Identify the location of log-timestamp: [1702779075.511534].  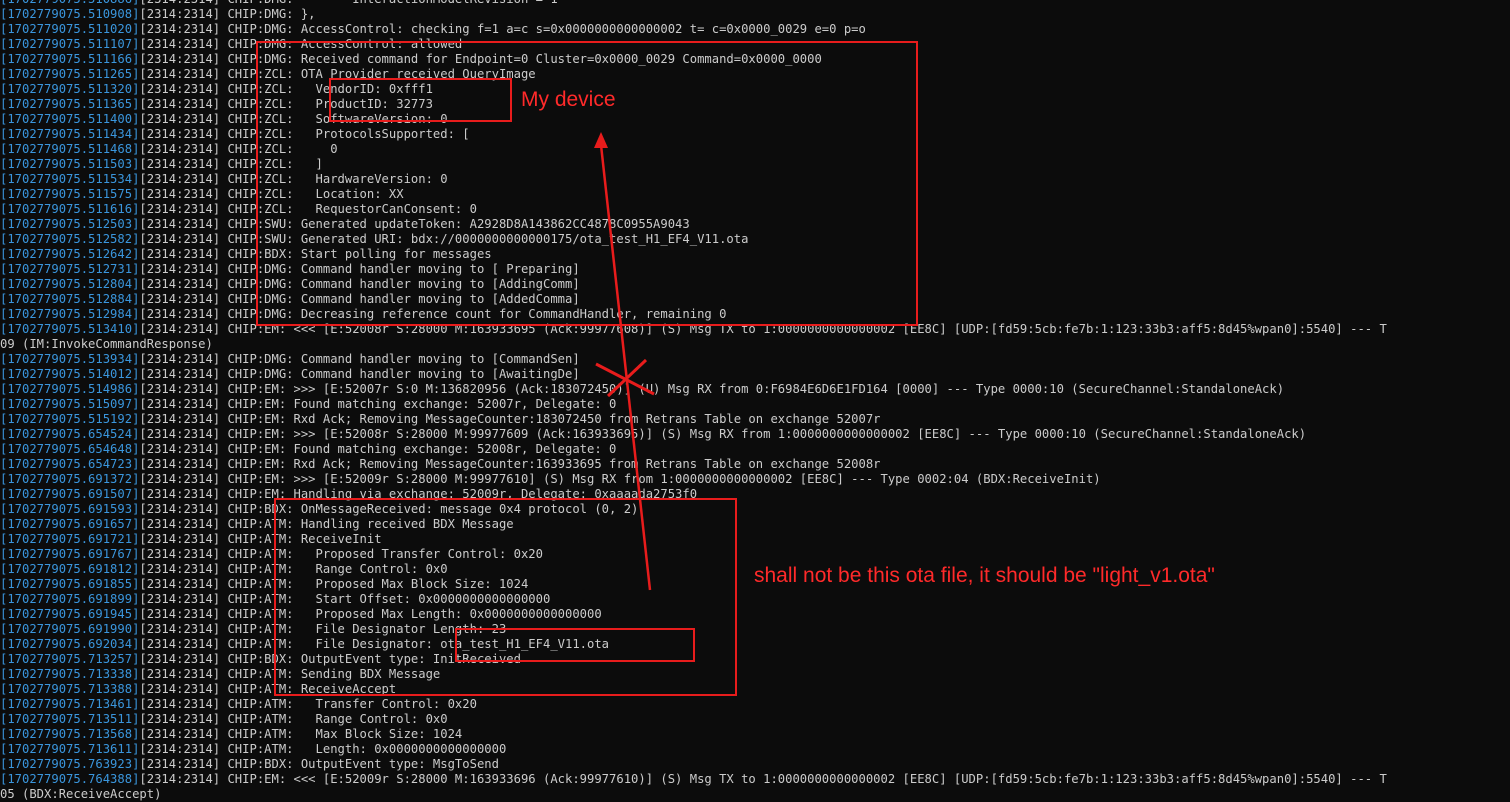
(70, 179).